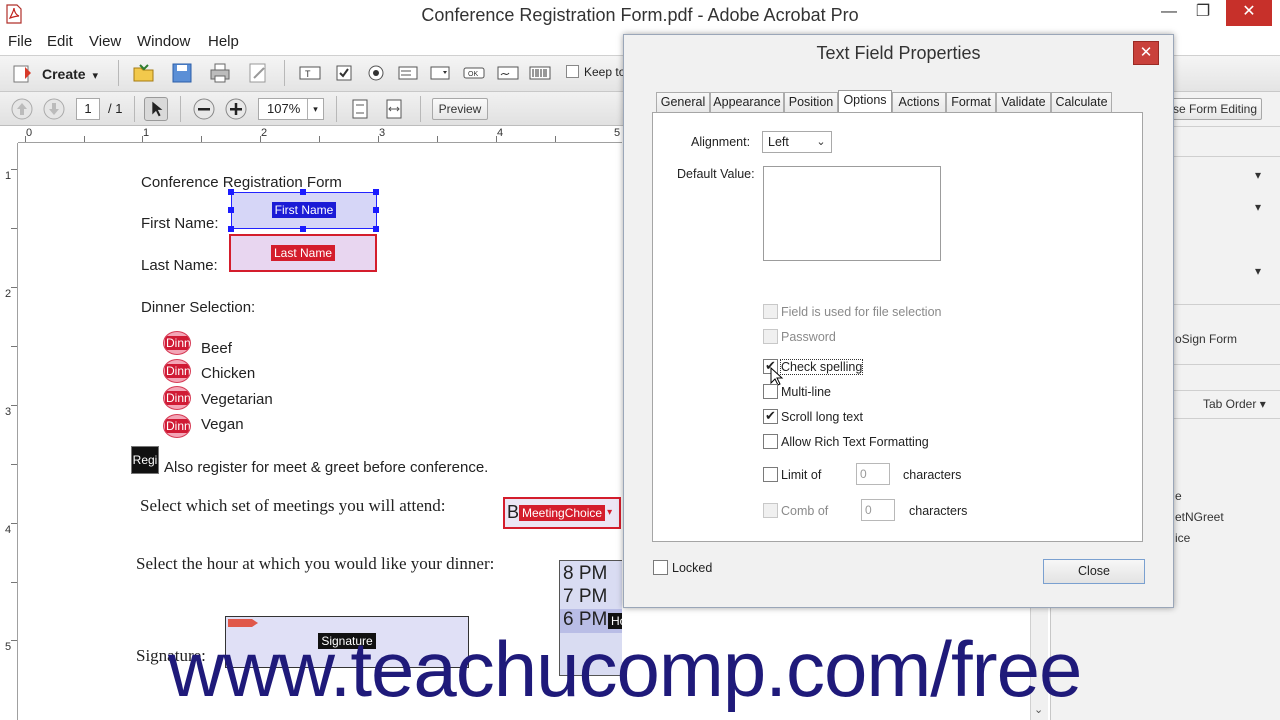 This screenshot has height=720, width=1280. Describe the element at coordinates (1199, 517) in the screenshot. I see `field-list-item: etNGreet` at that location.